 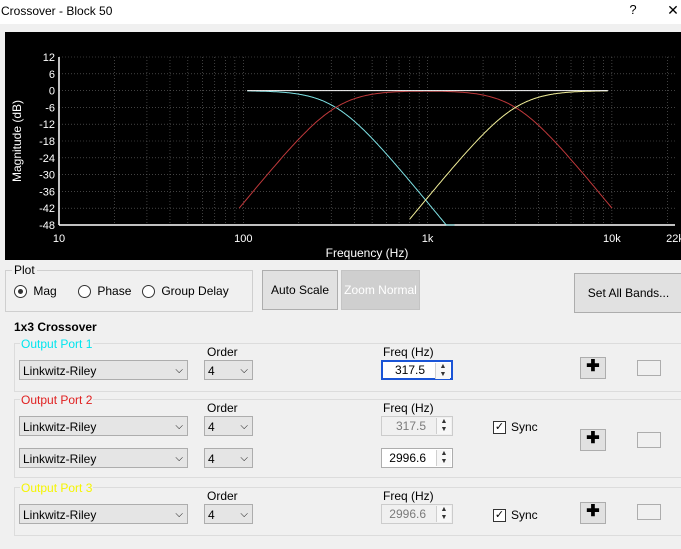 I want to click on order-select-3: 4 ⌵, so click(x=228, y=514).